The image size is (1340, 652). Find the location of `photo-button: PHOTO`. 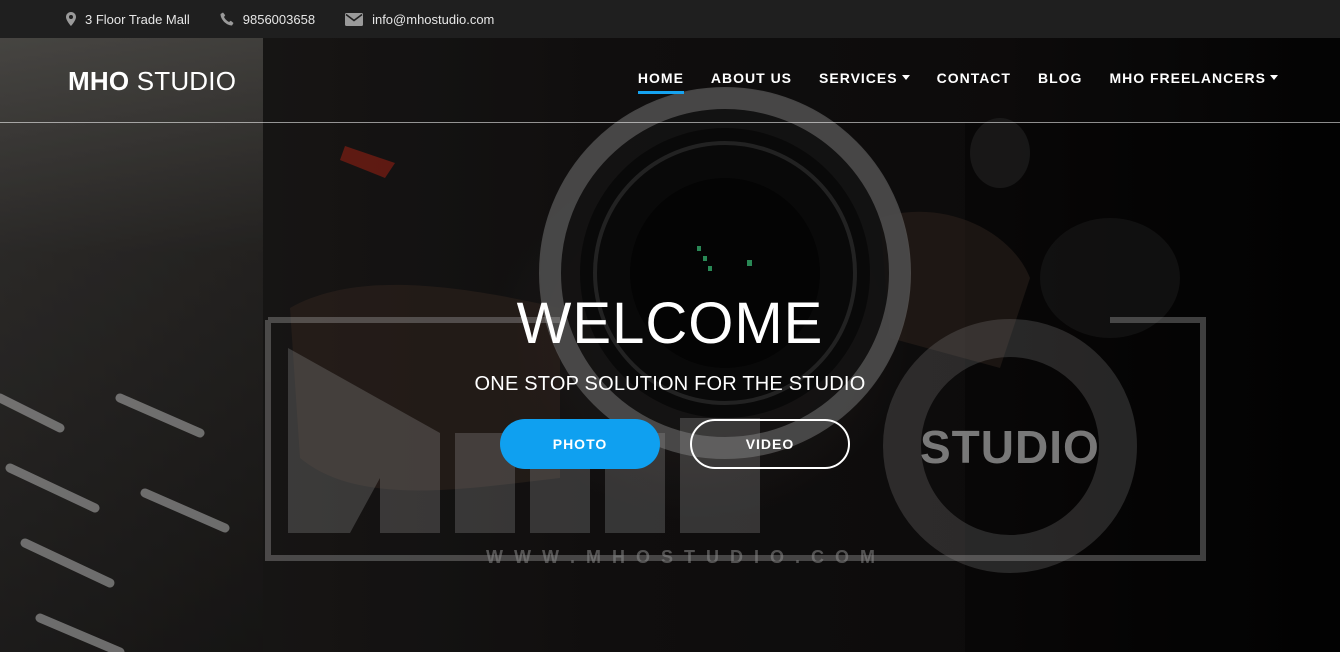

photo-button: PHOTO is located at coordinates (580, 444).